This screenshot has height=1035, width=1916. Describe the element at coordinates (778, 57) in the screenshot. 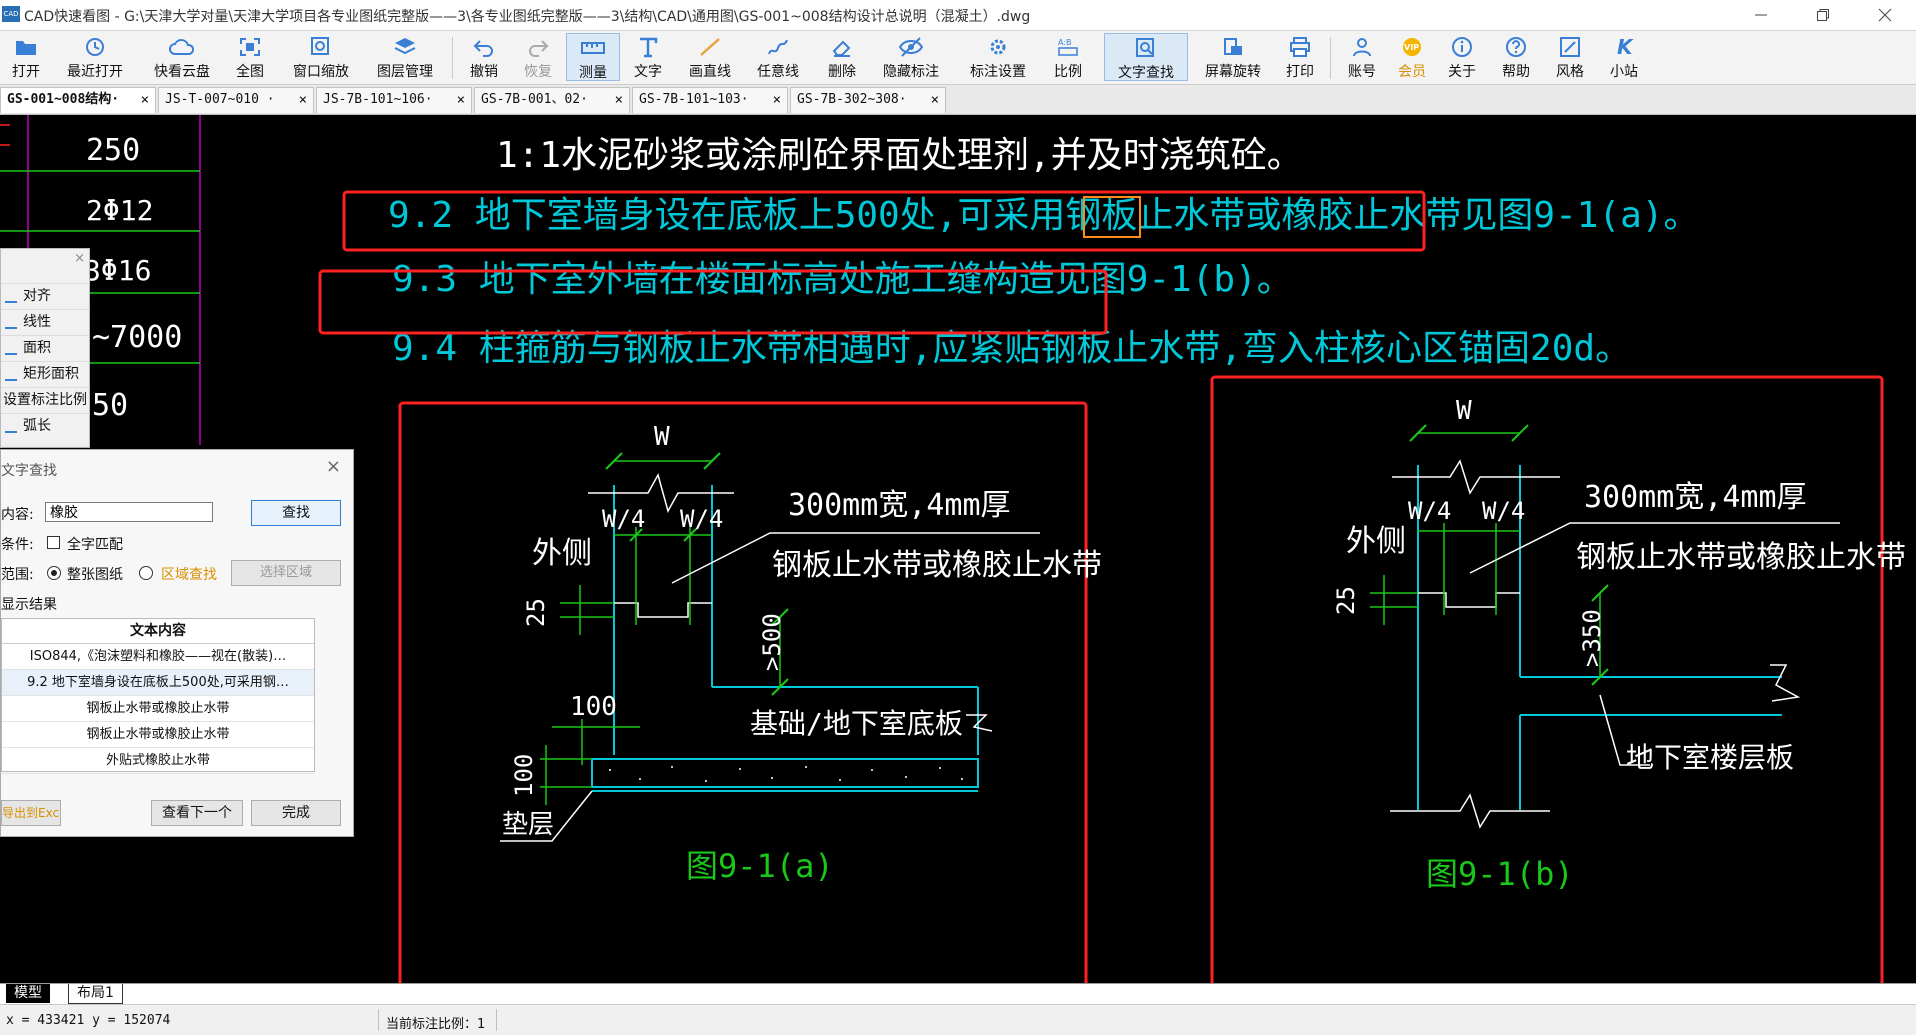

I see `freehand-button: 任意线` at that location.